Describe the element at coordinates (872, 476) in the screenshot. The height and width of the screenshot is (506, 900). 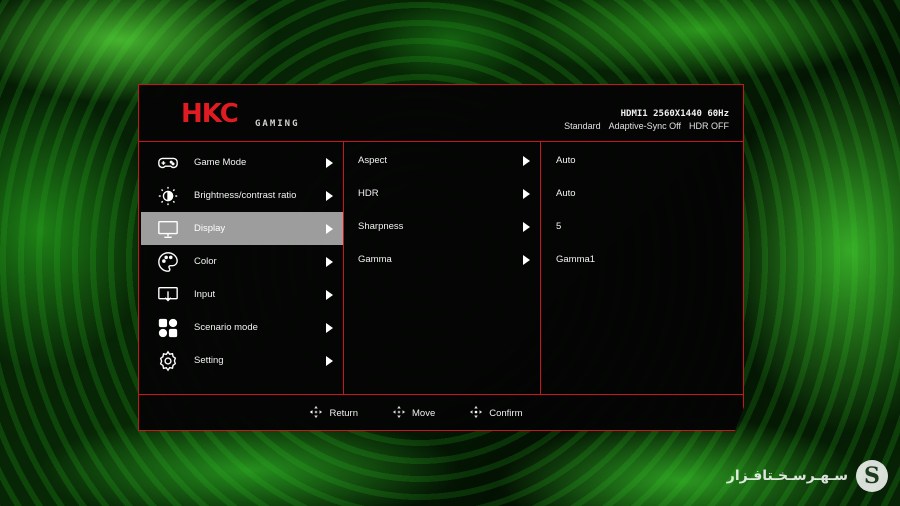
I see `watermark-logo: S` at that location.